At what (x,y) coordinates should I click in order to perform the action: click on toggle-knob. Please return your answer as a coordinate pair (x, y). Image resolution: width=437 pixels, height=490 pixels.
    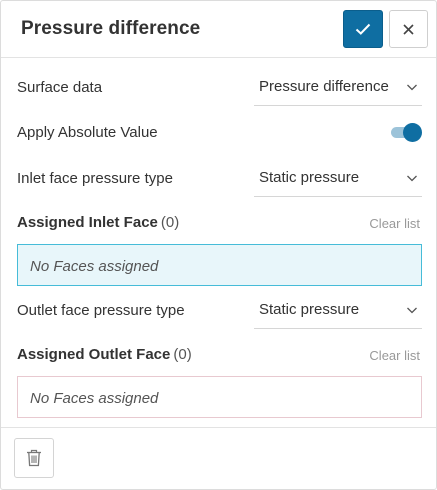
    Looking at the image, I should click on (412, 132).